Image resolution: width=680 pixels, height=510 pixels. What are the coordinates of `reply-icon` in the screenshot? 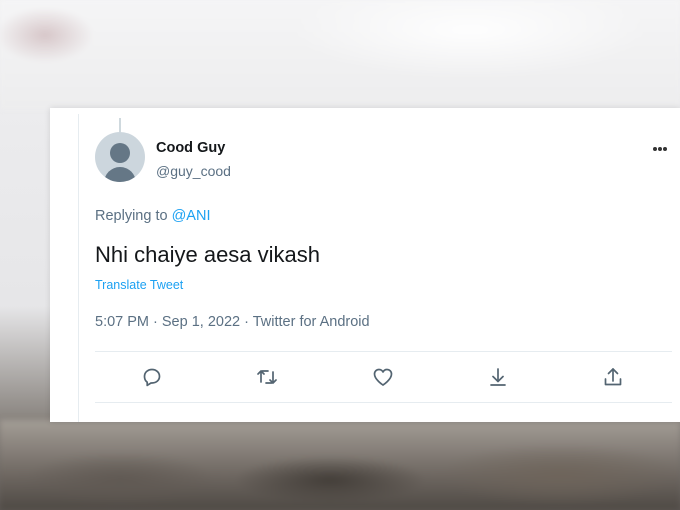 It's located at (152, 377).